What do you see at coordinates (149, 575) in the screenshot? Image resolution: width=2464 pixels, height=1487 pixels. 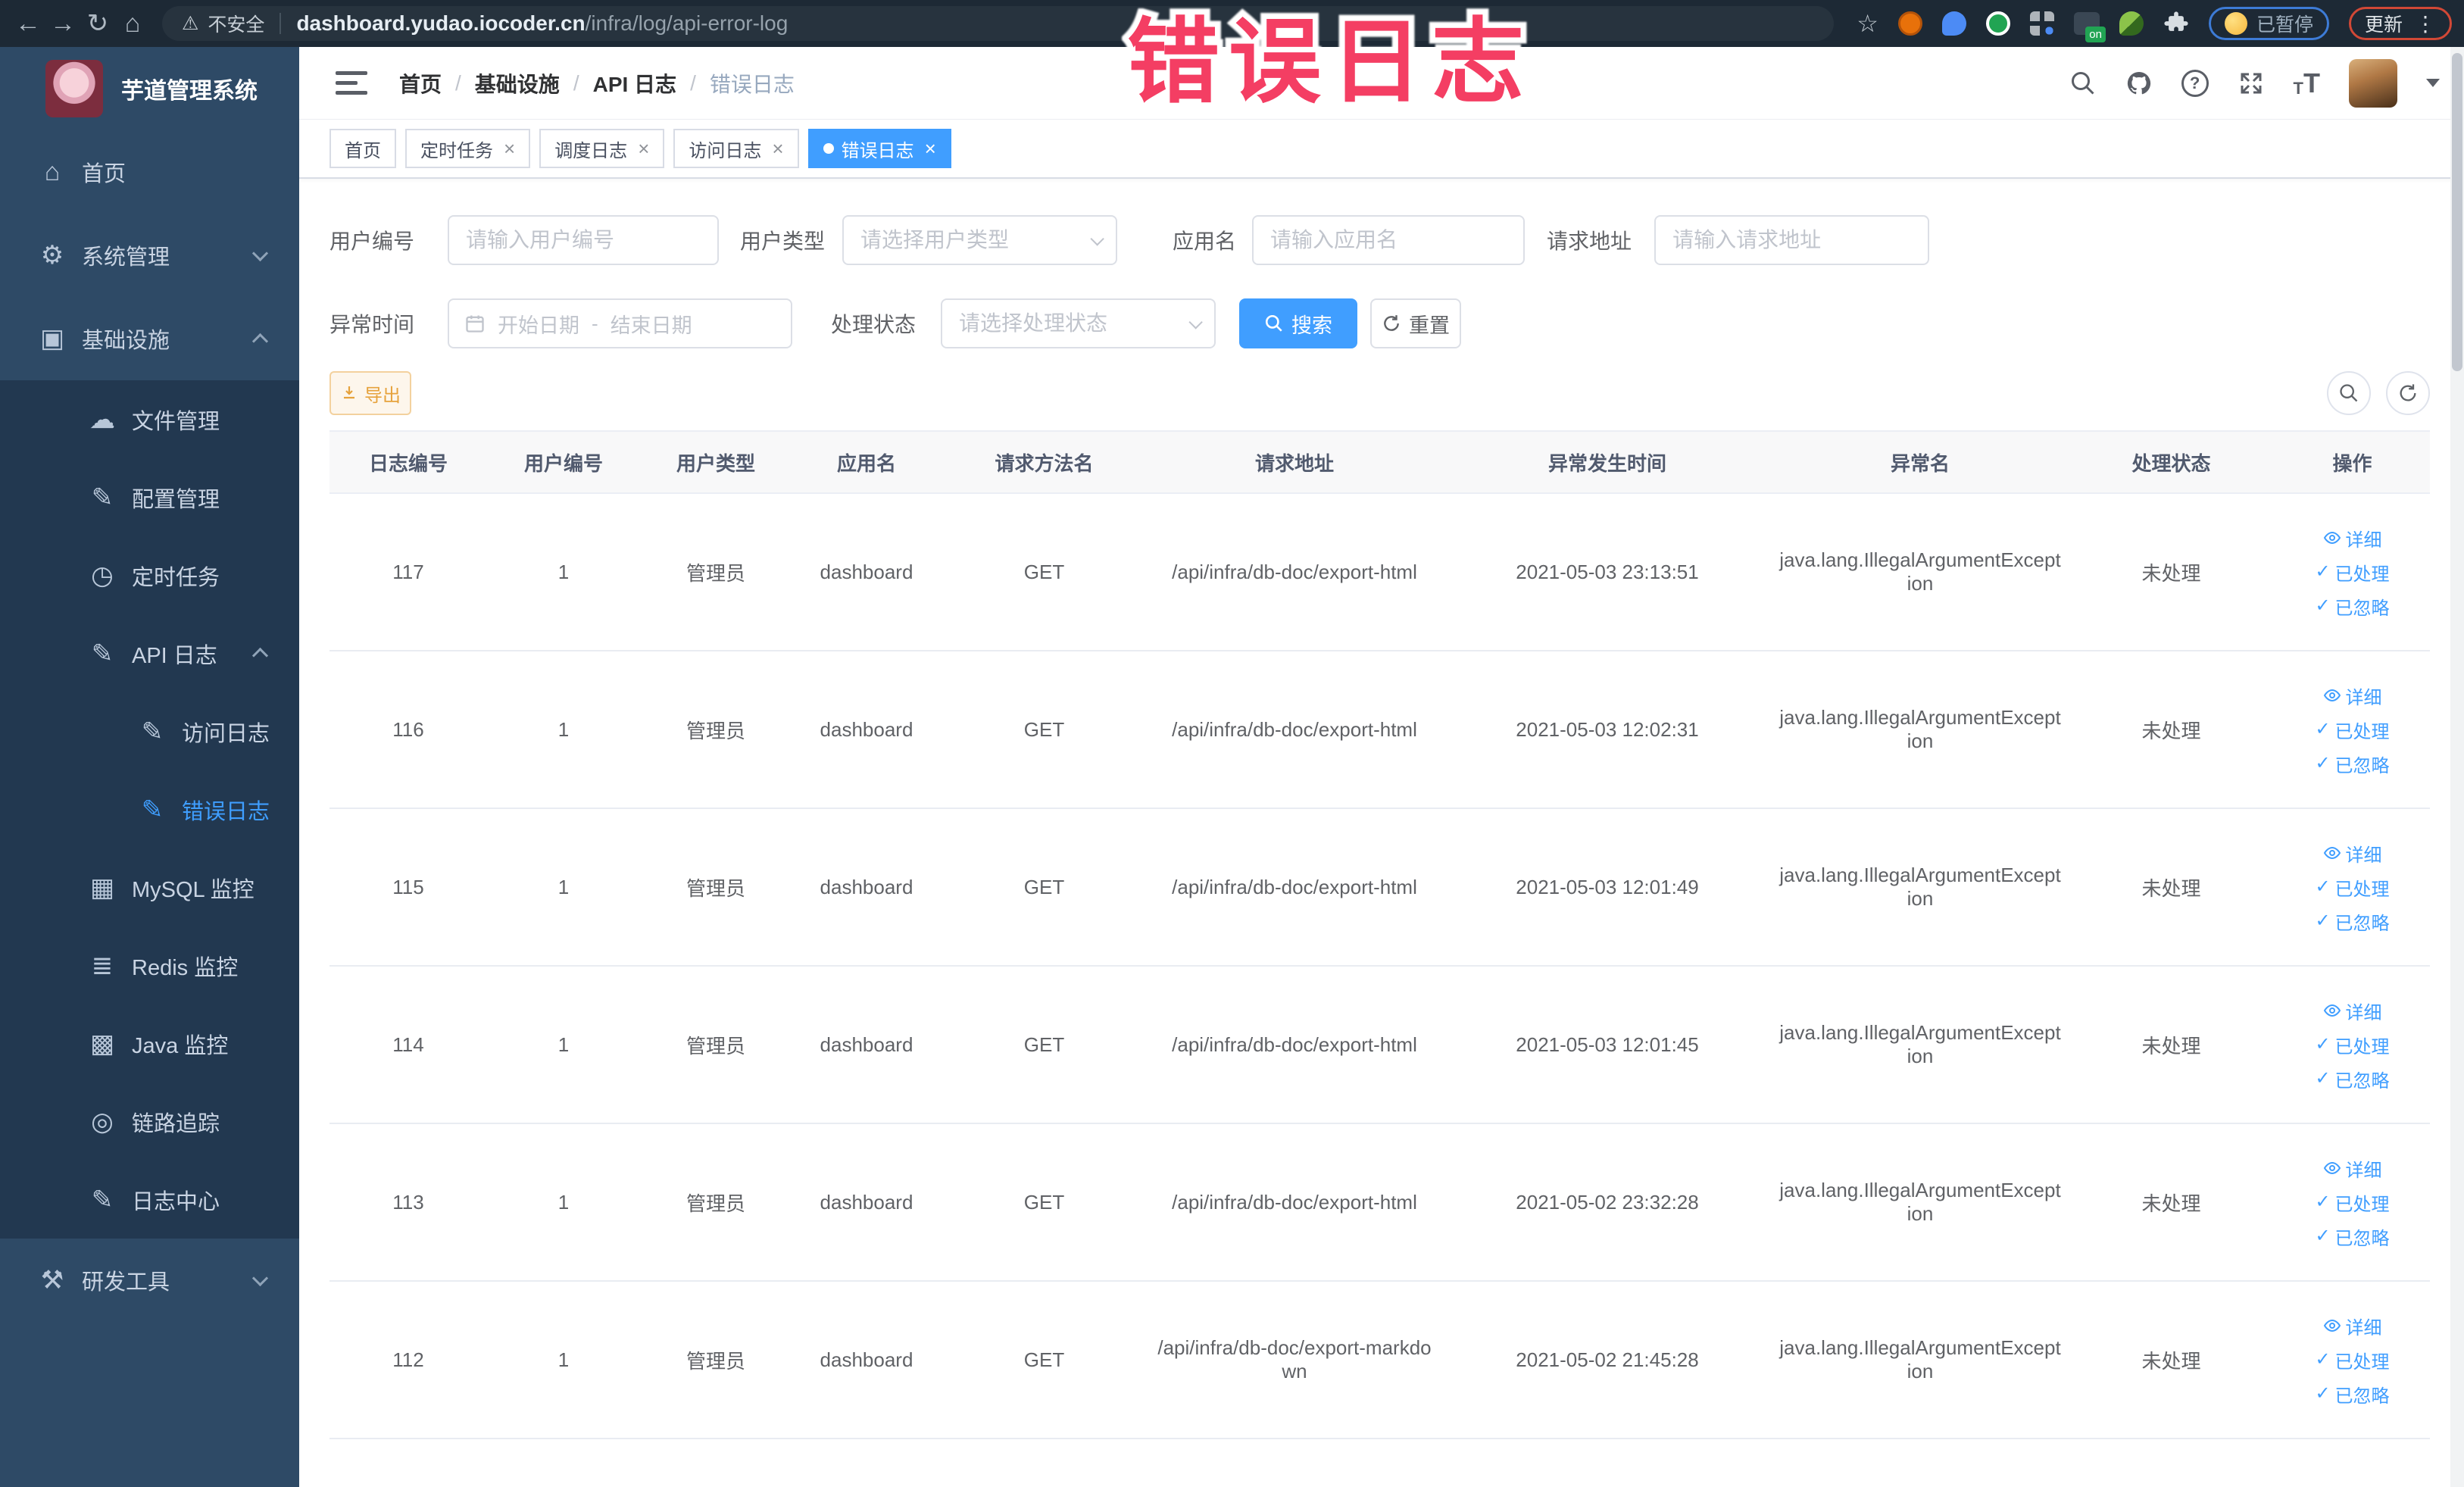 I see `sidebar-item-scheduled-tasks: ◷ 定时任务` at bounding box center [149, 575].